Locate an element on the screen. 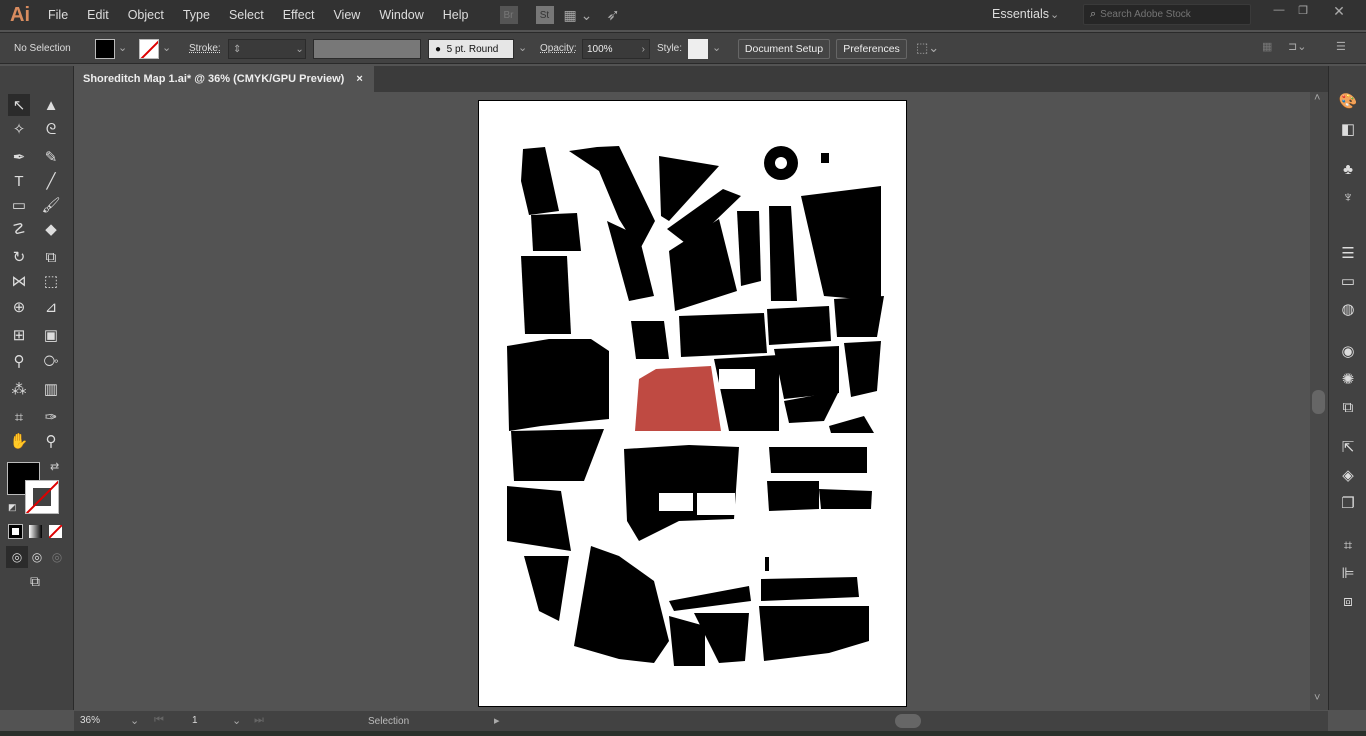  perspective-grid-icon: ⊿ is located at coordinates (51, 307).